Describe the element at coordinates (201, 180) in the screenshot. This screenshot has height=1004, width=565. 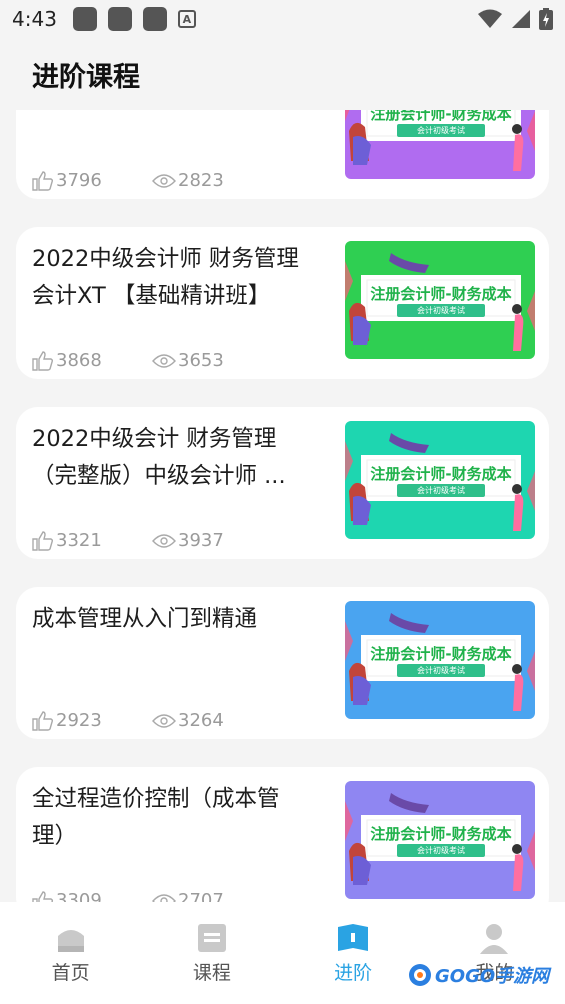
I see `view-count-value: 2823` at that location.